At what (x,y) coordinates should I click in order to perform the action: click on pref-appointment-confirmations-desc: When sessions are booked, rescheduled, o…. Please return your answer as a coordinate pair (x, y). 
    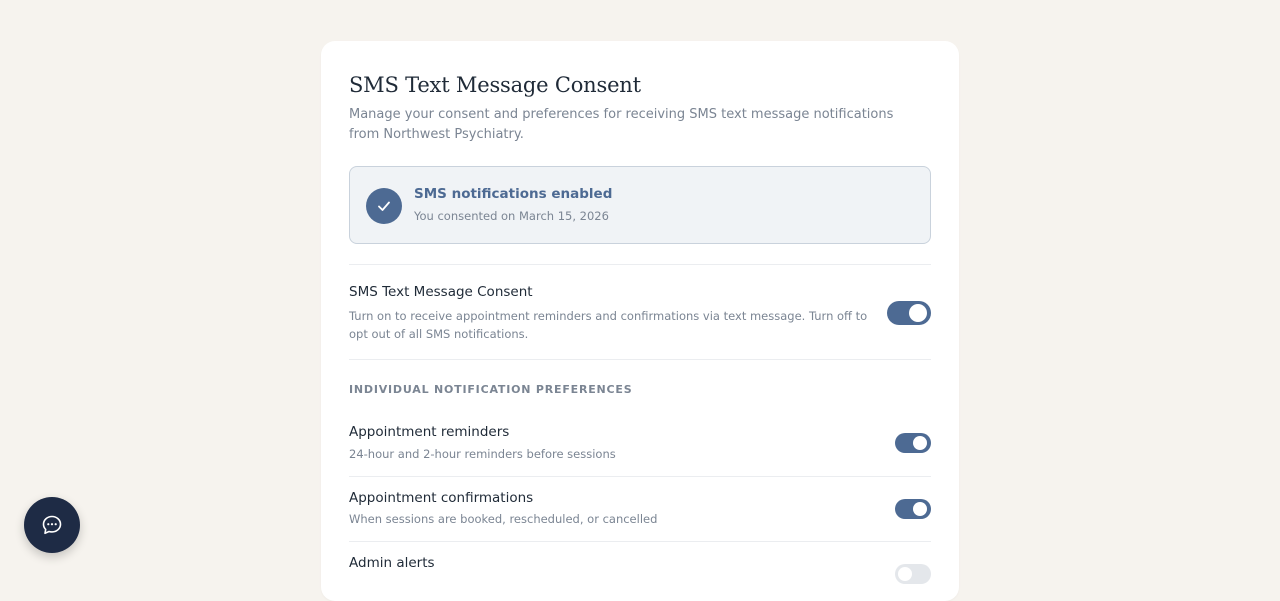
    Looking at the image, I should click on (503, 519).